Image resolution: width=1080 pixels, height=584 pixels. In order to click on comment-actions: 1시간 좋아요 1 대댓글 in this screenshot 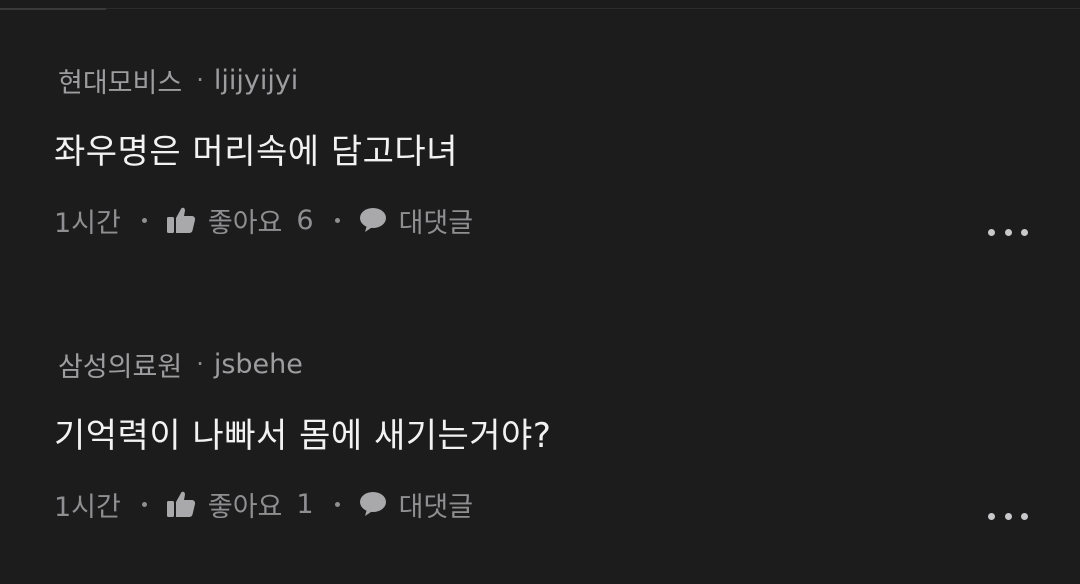, I will do `click(263, 504)`.